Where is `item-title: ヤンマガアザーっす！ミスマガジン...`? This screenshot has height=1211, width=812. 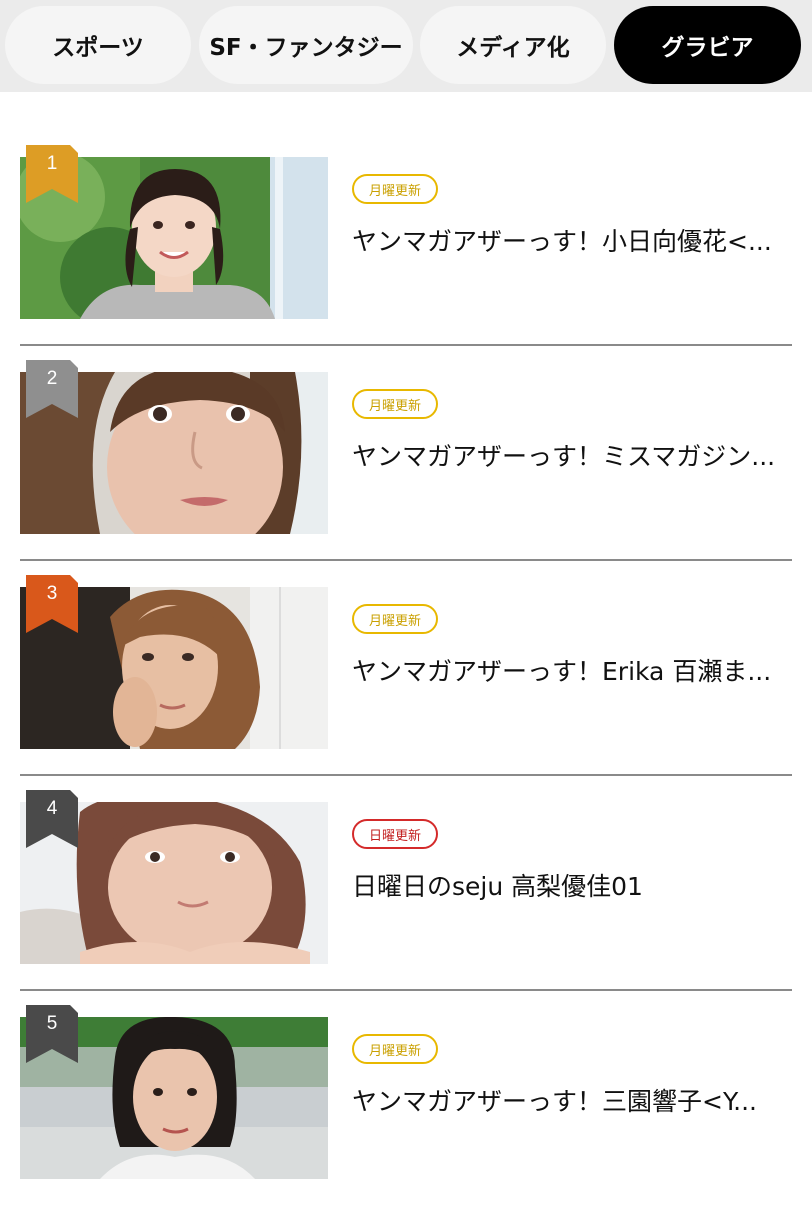 item-title: ヤンマガアザーっす！ミスマガジン... is located at coordinates (572, 457).